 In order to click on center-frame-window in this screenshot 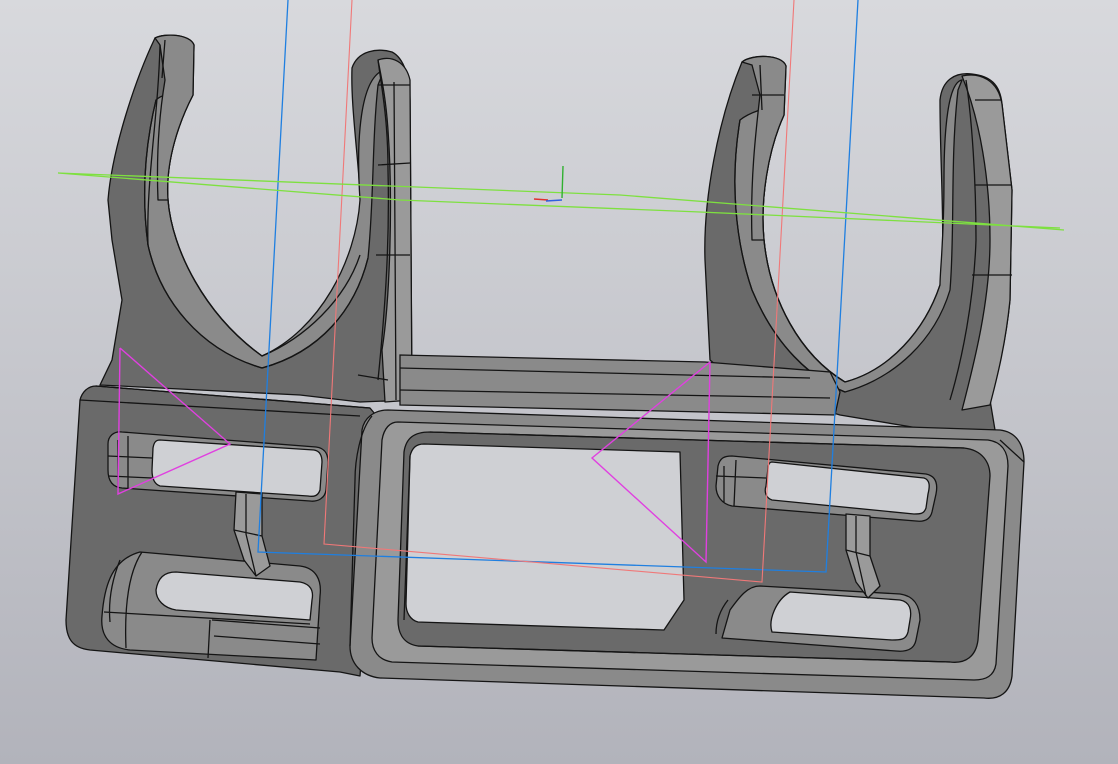, I will do `click(545, 537)`.